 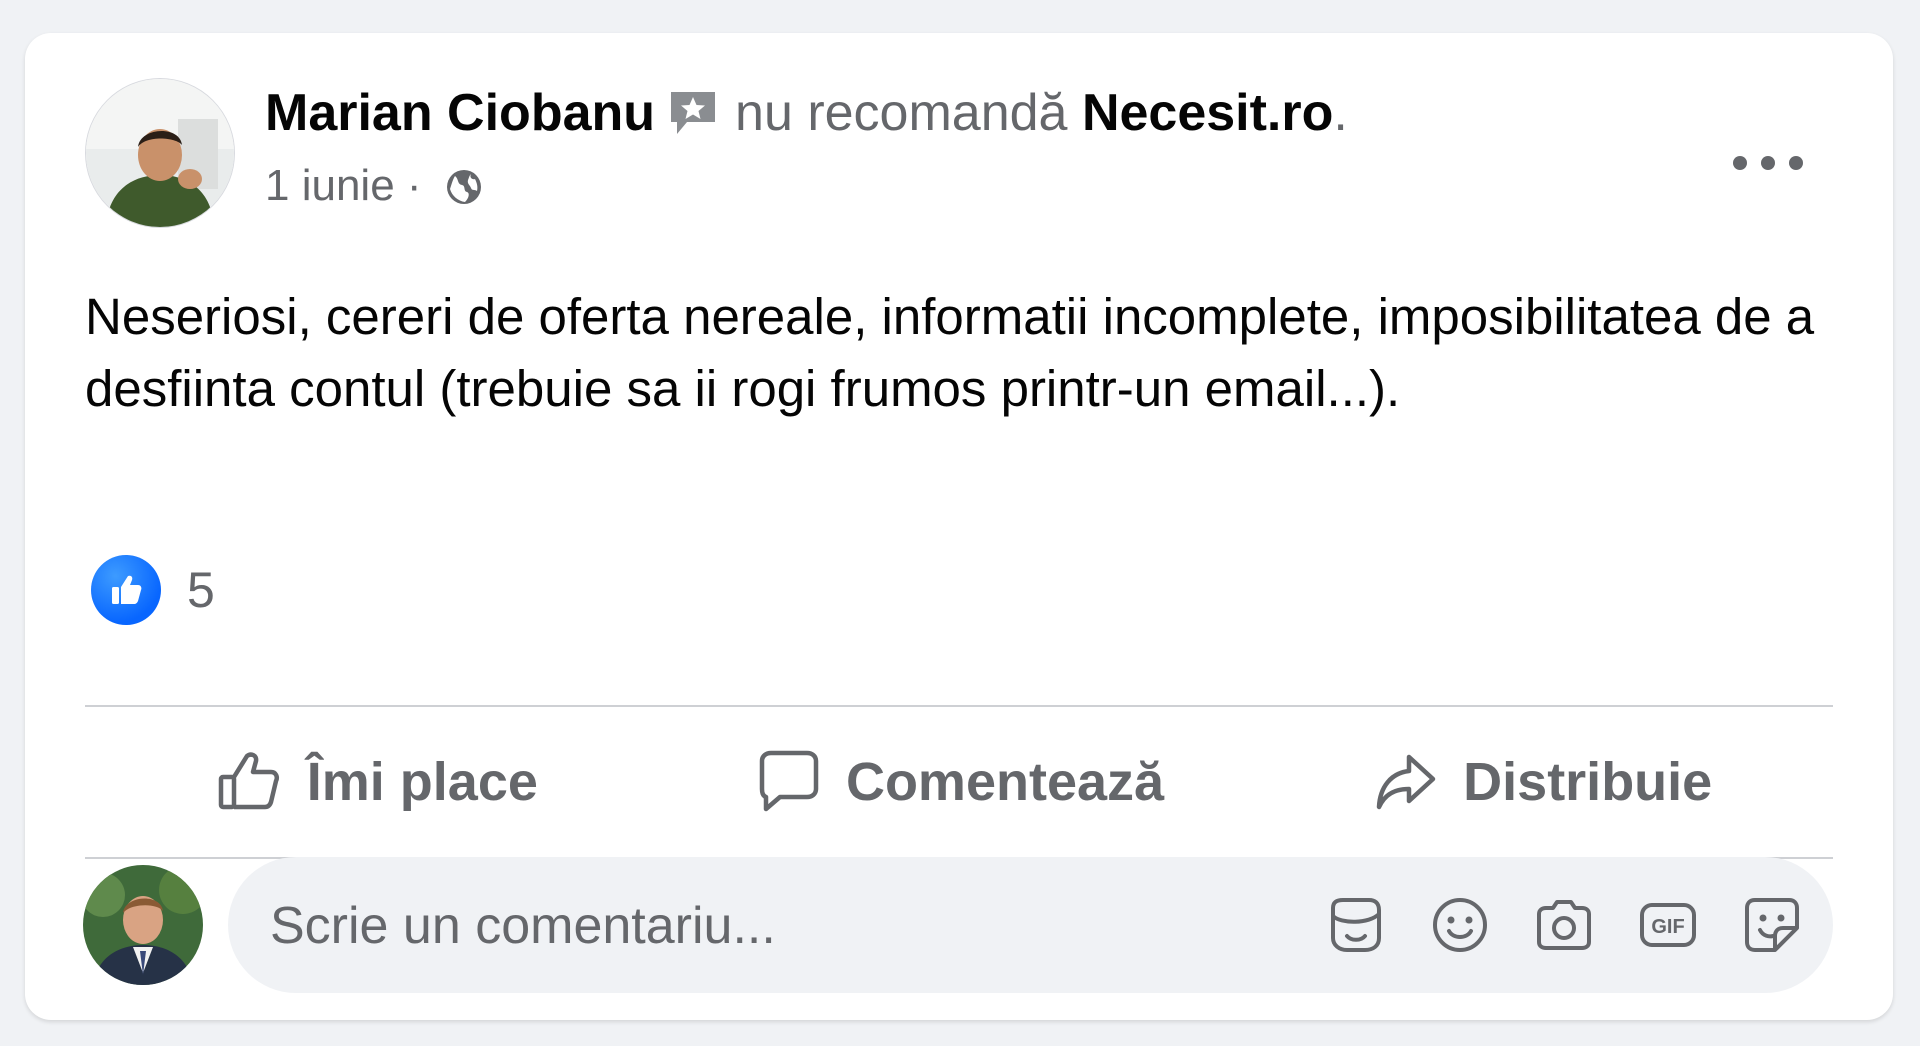 I want to click on camera-icon, so click(x=1564, y=925).